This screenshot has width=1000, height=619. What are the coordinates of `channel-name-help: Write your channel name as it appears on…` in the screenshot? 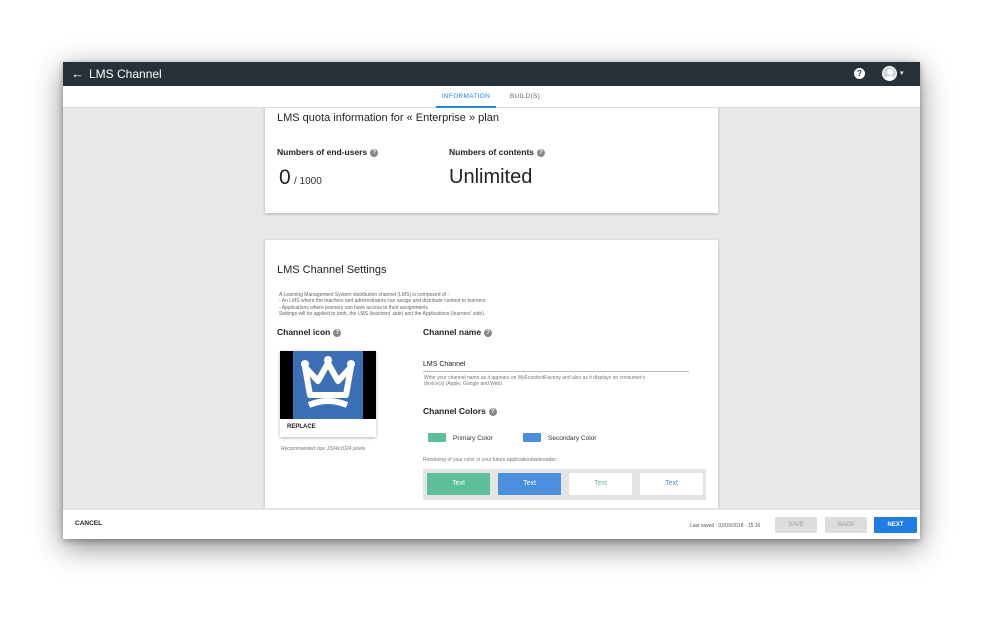 It's located at (534, 381).